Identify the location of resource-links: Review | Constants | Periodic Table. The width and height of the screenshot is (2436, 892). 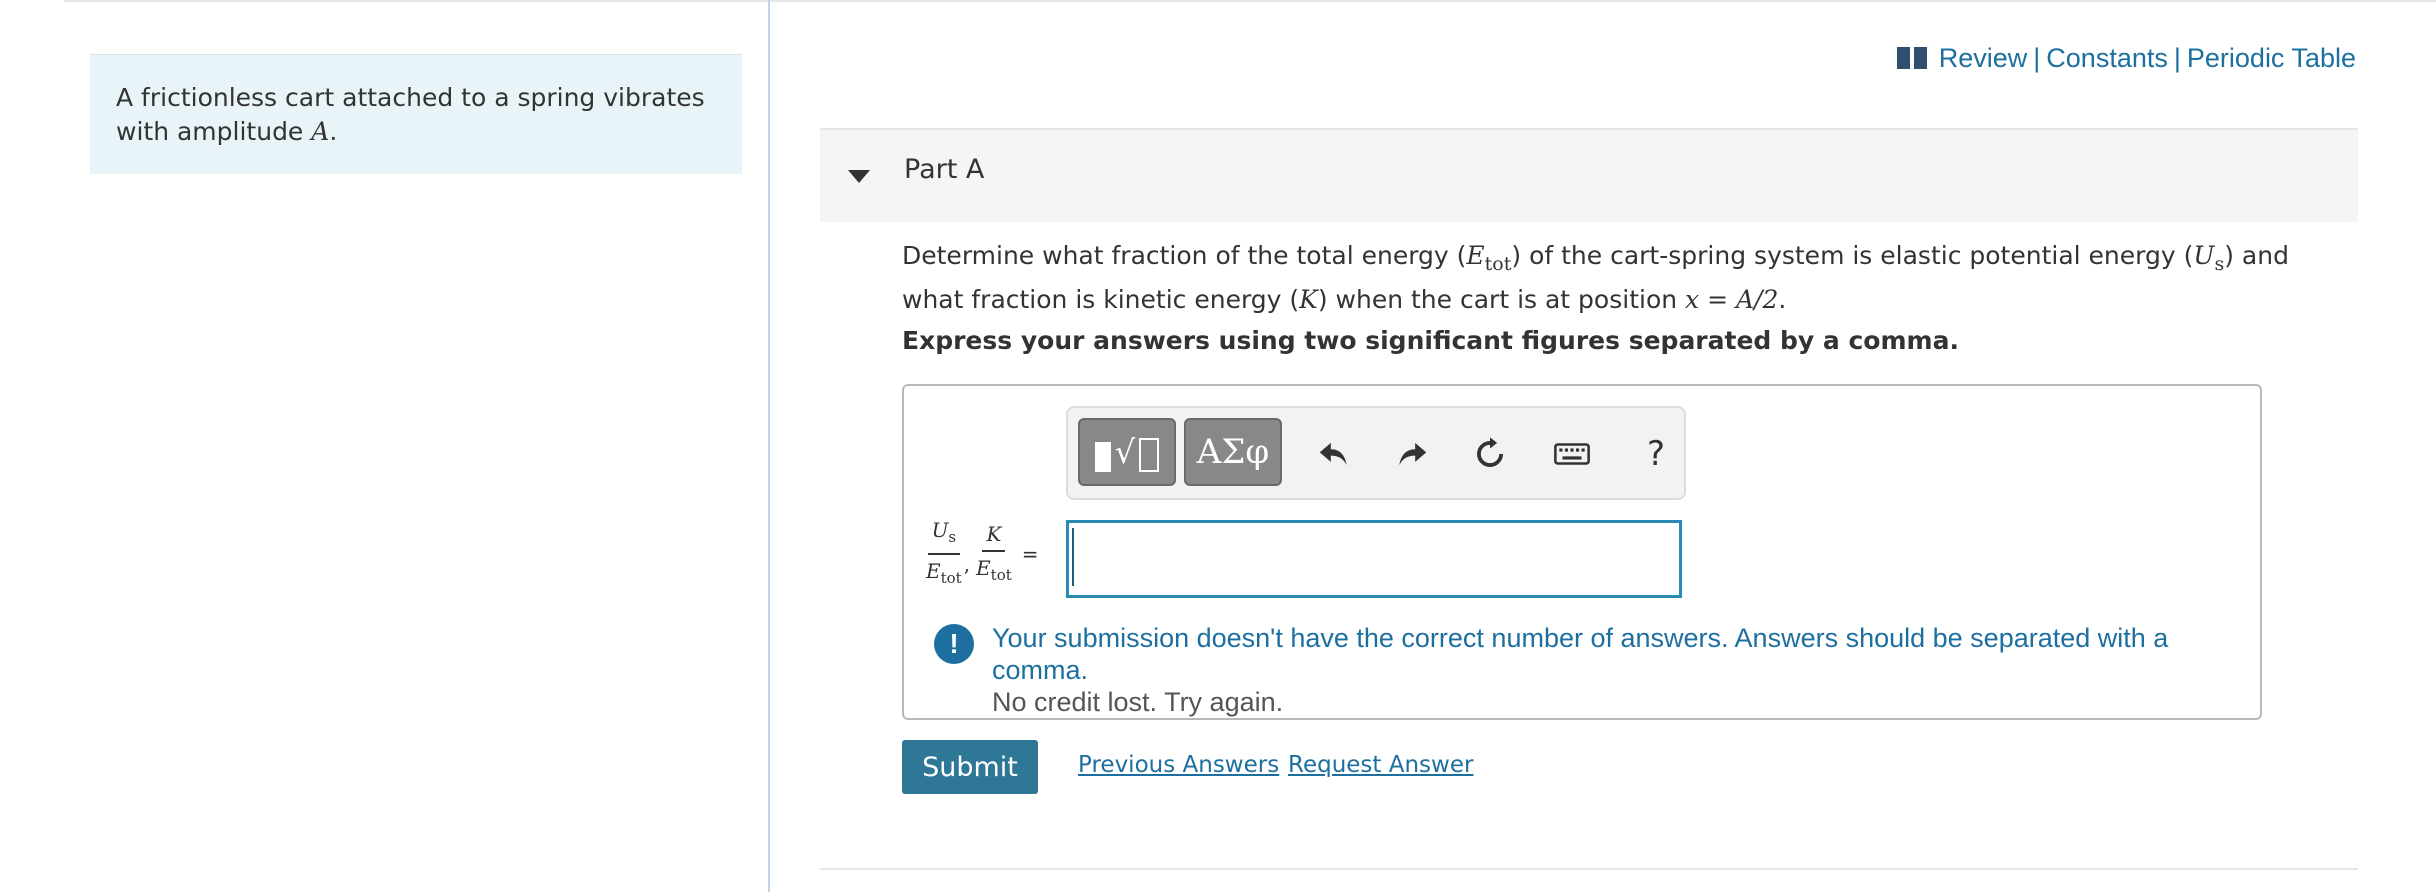
(2126, 58).